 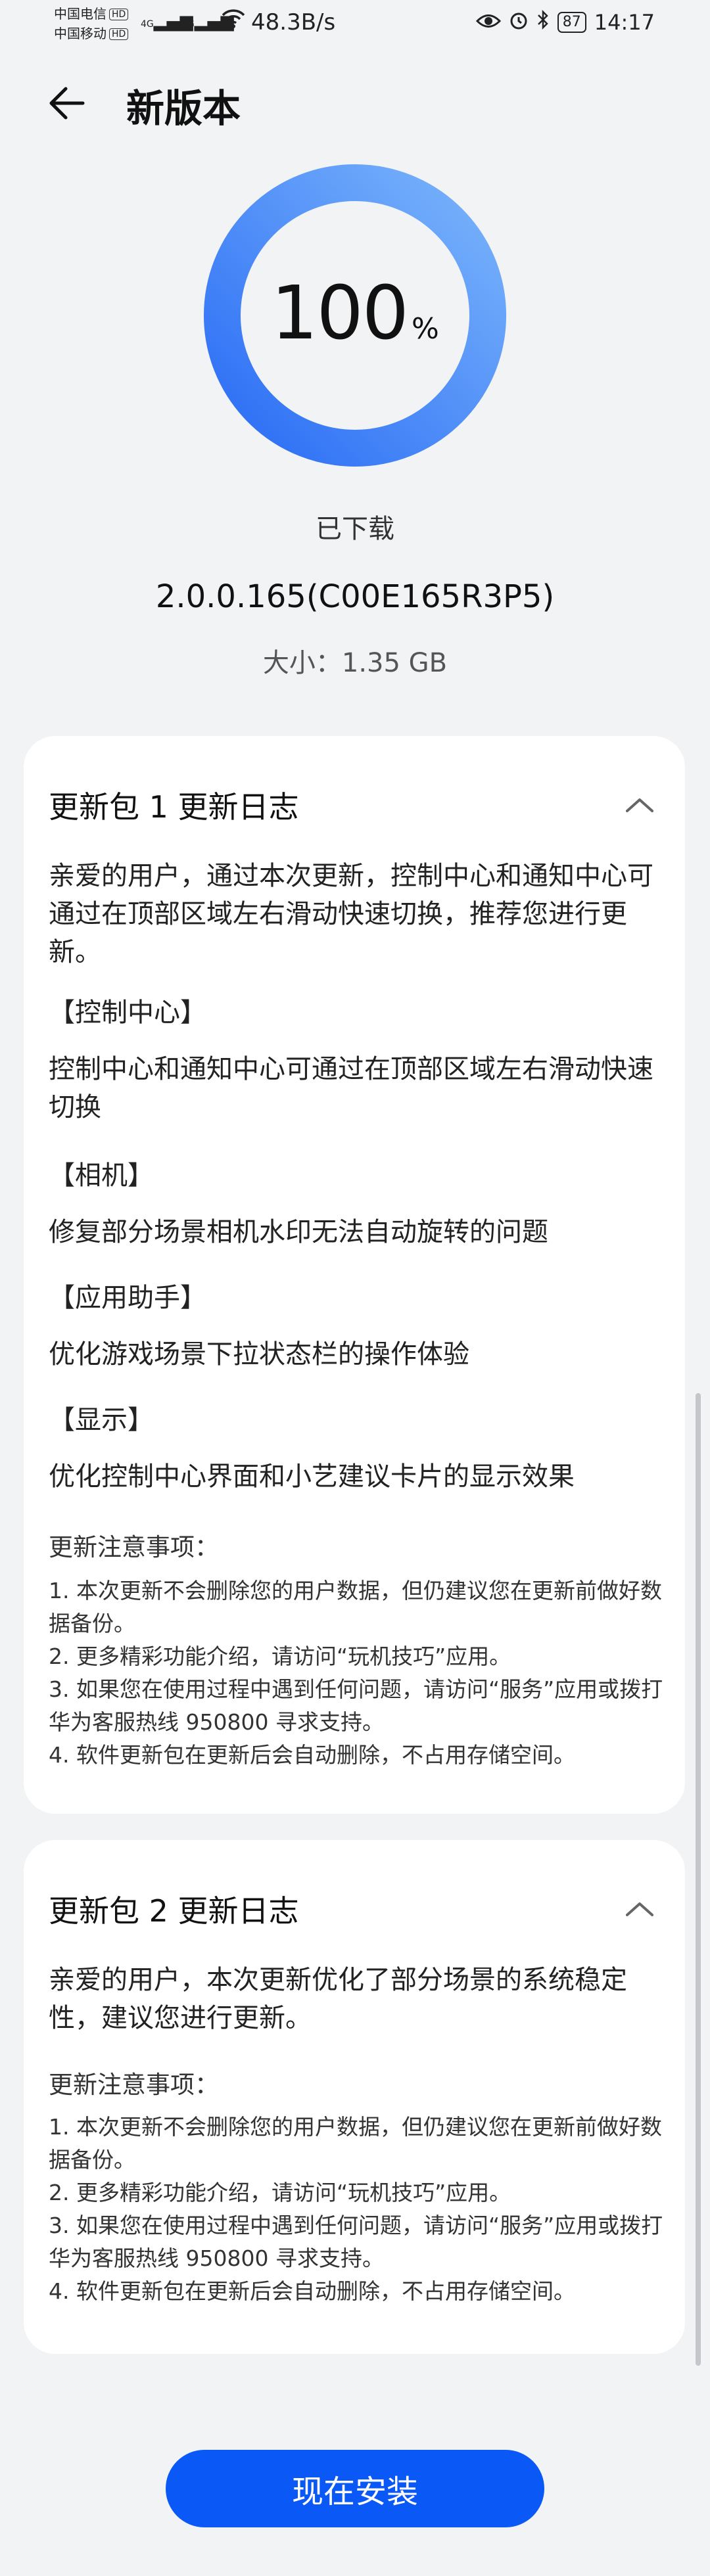 I want to click on carrier-info: 中国电信 HD 中国移动 HD, so click(x=91, y=23).